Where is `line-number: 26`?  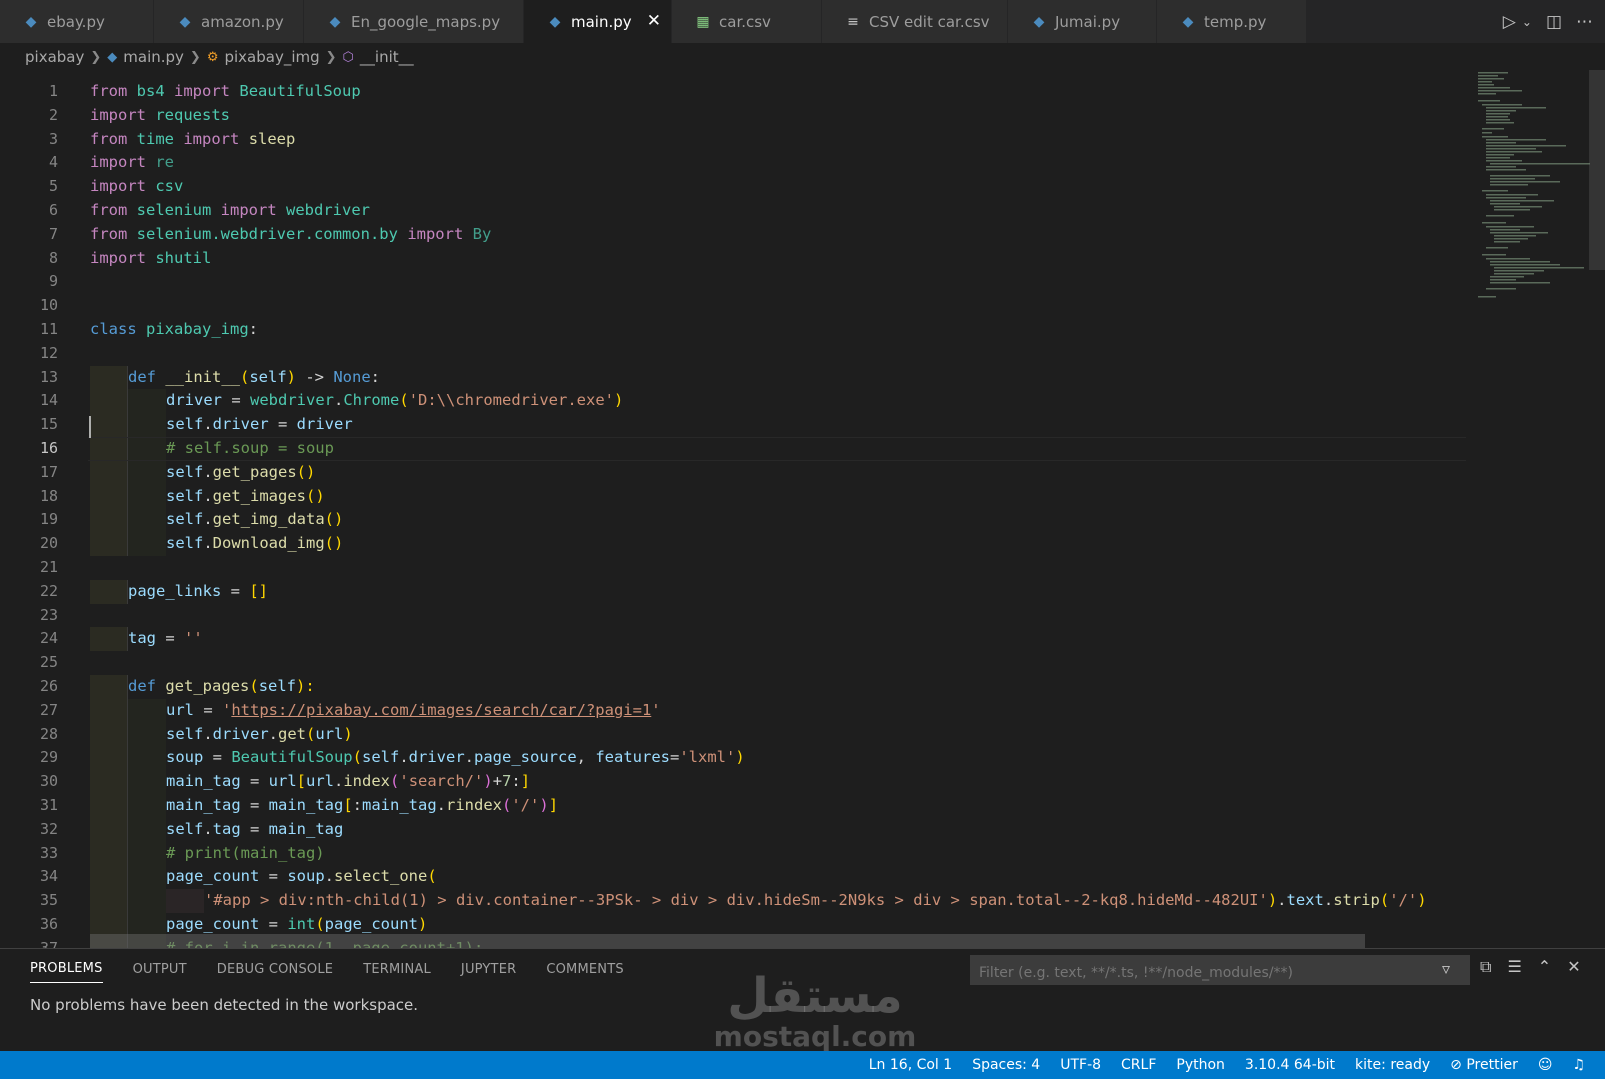
line-number: 26 is located at coordinates (48, 685).